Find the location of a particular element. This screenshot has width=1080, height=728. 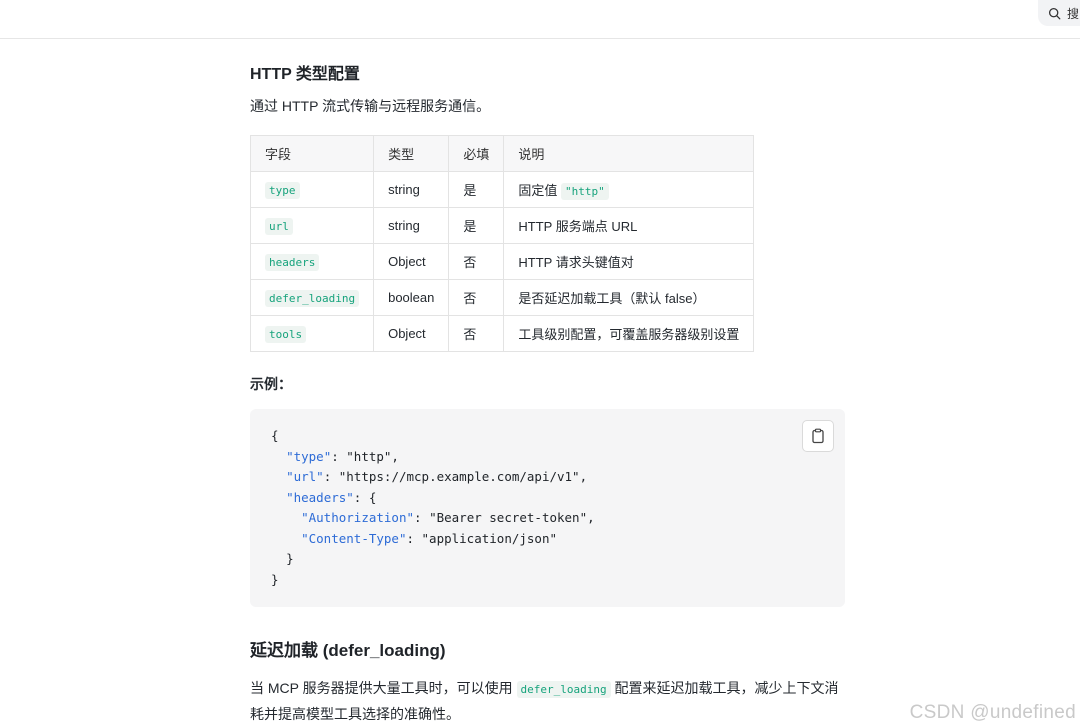

code-line: "url": "https://mcp.example.com/api/v1", is located at coordinates (433, 477).